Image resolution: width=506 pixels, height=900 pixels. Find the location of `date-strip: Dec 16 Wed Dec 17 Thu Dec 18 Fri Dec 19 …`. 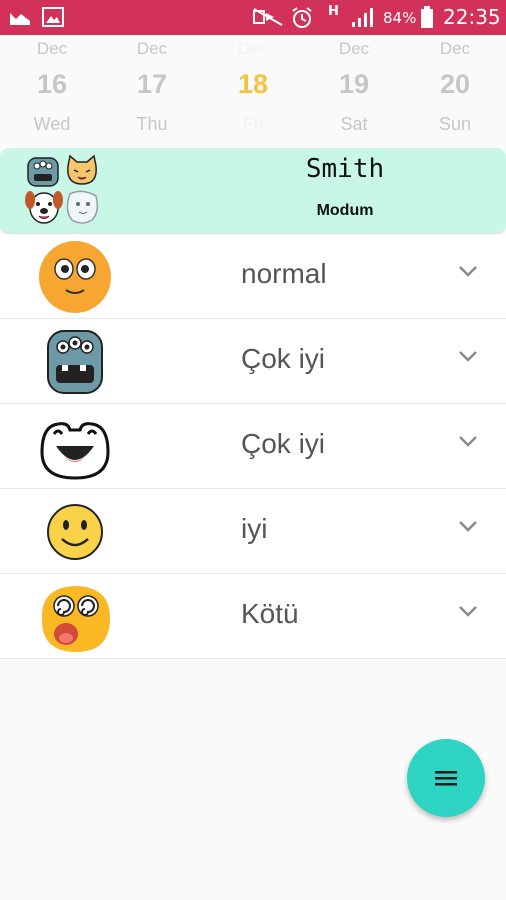

date-strip: Dec 16 Wed Dec 17 Thu Dec 18 Fri Dec 19 … is located at coordinates (253, 91).